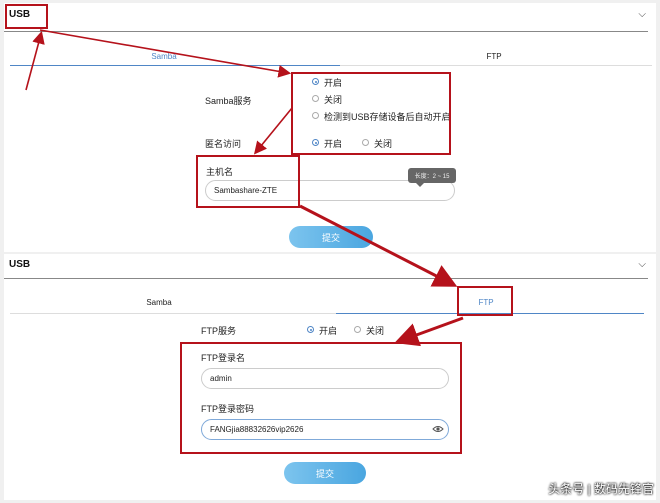  Describe the element at coordinates (273, 131) in the screenshot. I see `arrow-to-hostname` at that location.